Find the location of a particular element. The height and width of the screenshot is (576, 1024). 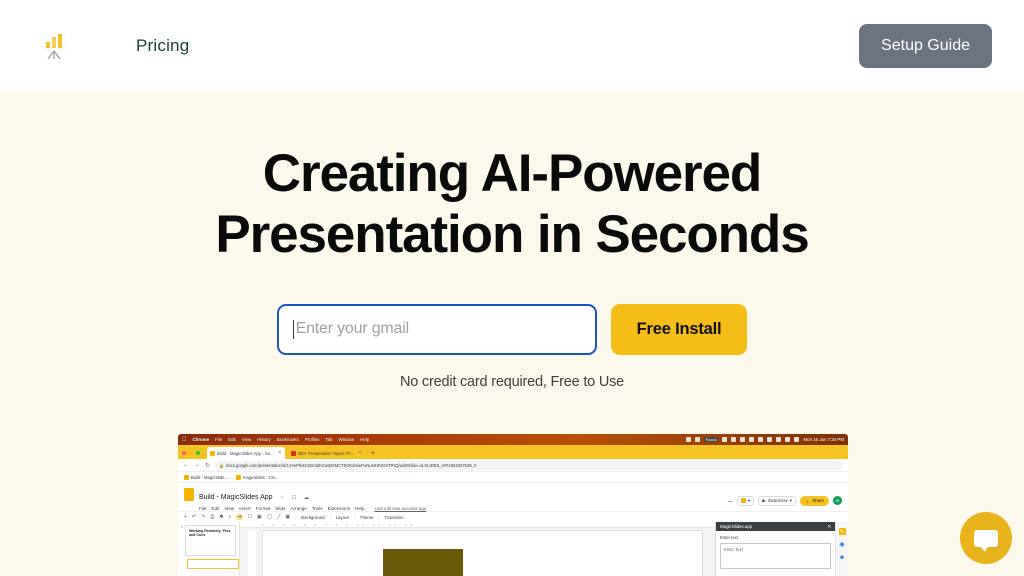

document-title: Build - MagicSlides App is located at coordinates (236, 497).